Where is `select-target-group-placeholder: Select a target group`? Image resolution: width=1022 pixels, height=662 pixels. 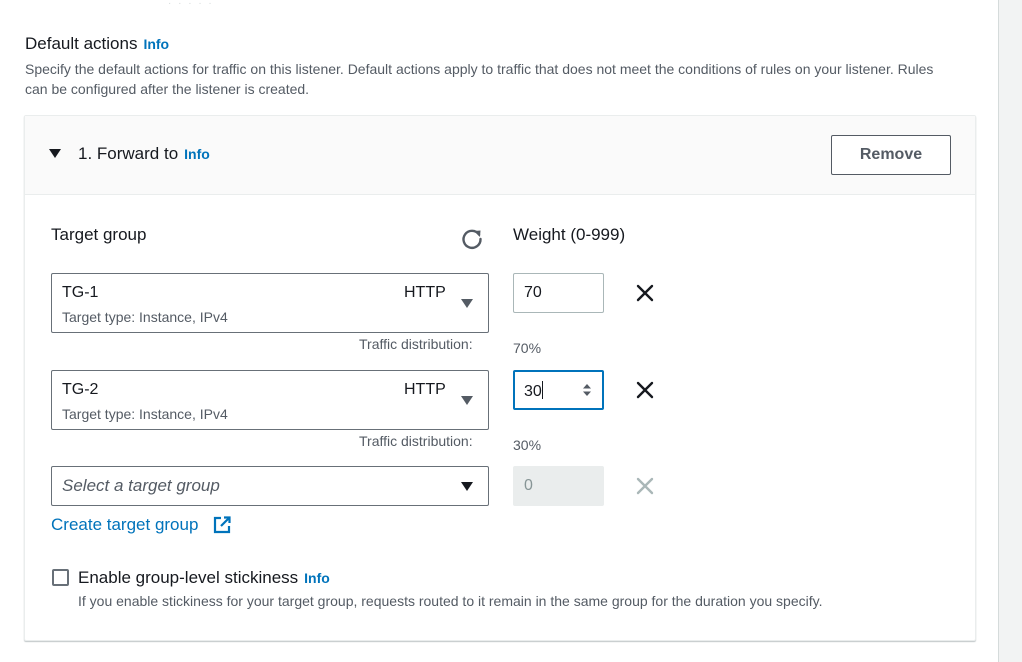 select-target-group-placeholder: Select a target group is located at coordinates (141, 485).